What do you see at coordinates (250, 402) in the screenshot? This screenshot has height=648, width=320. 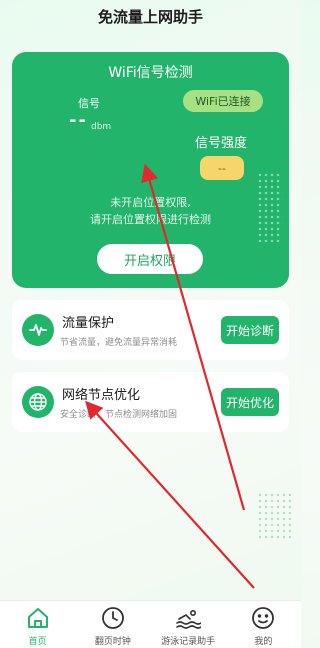 I see `start-optimize-button: 开始优化` at bounding box center [250, 402].